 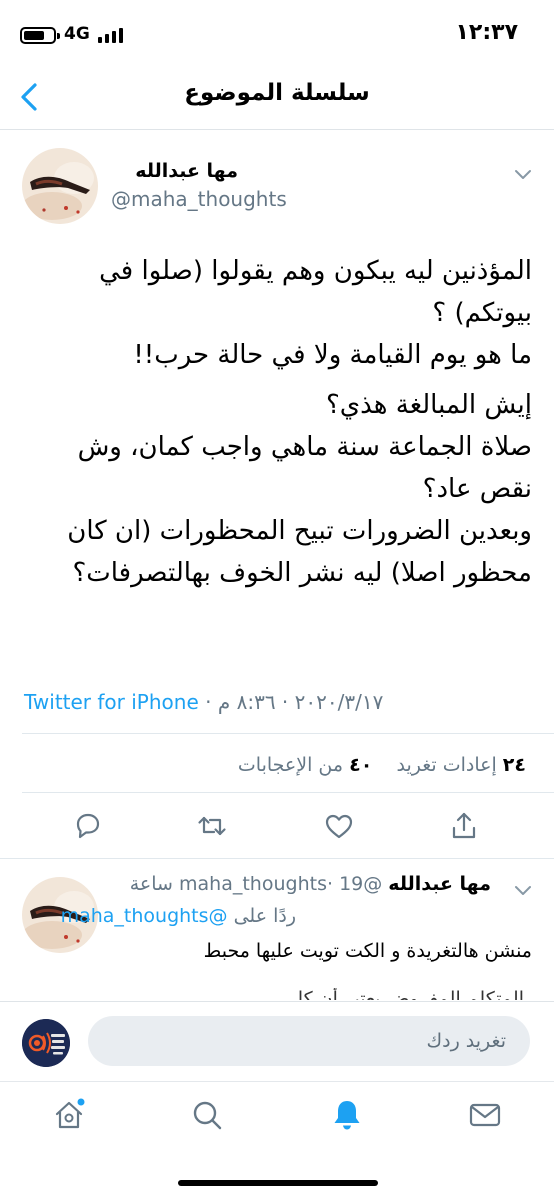 What do you see at coordinates (203, 702) in the screenshot?
I see `tweet-meta: Twitter for iPhone · ٢٠٢٠/٣/١٧ · ٨:٣٦ م` at bounding box center [203, 702].